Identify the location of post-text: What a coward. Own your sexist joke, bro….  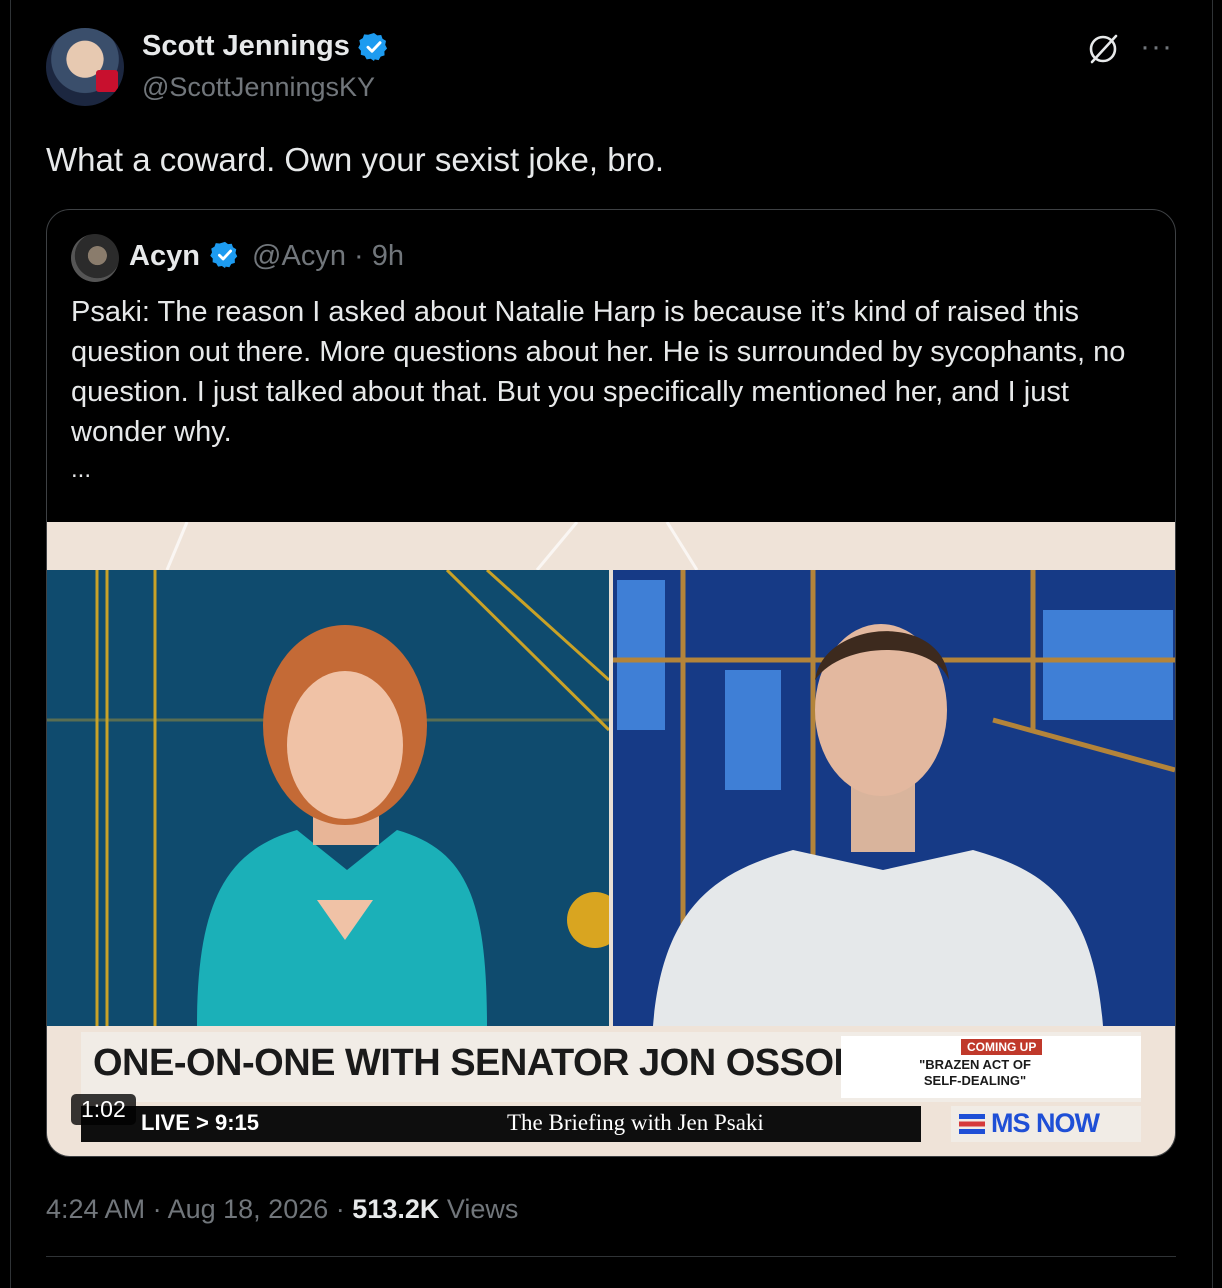
(355, 159).